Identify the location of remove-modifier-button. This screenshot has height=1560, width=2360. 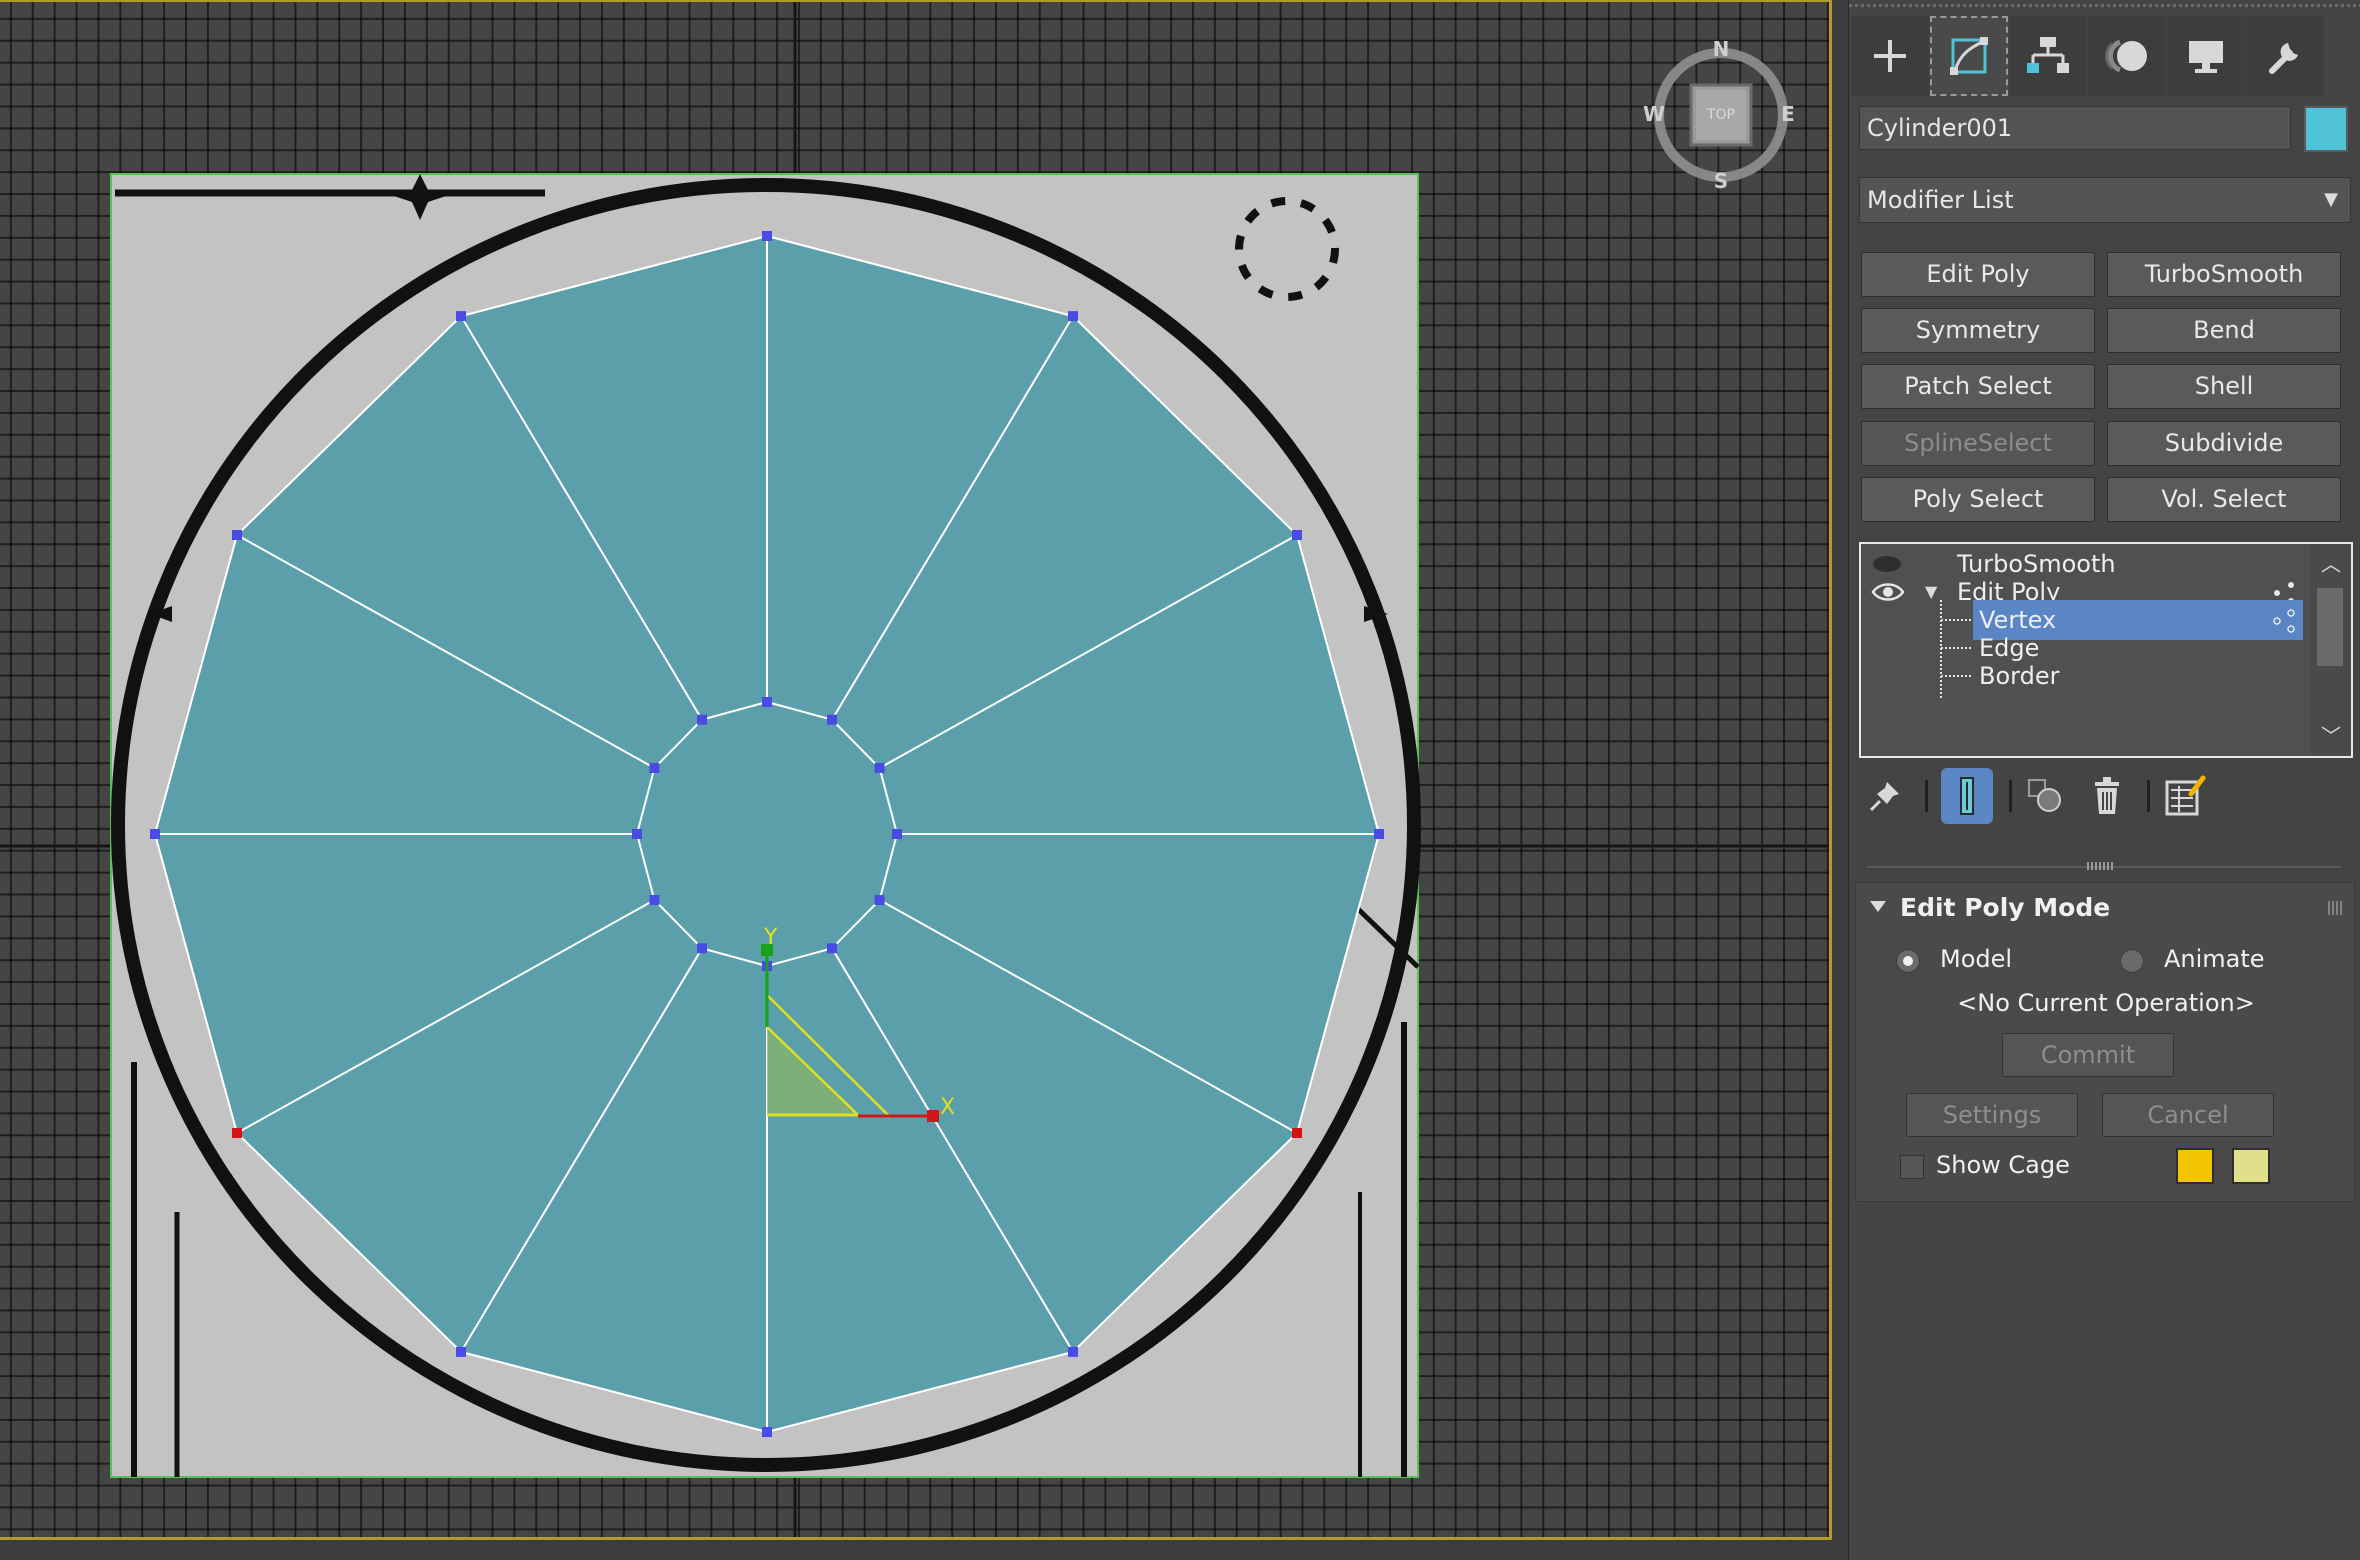
(2107, 796).